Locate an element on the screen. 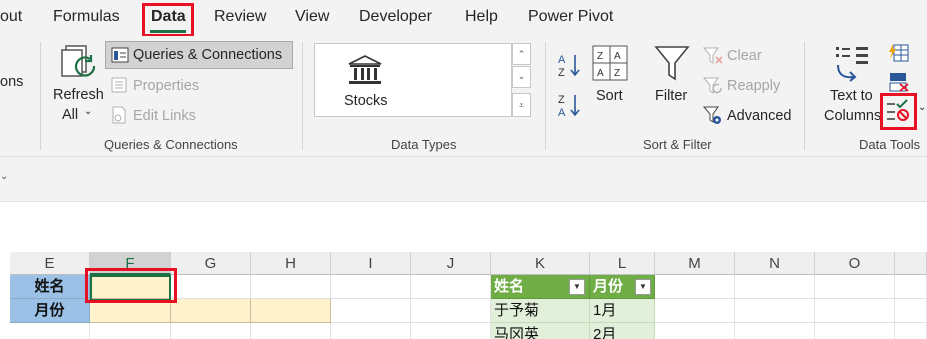 The width and height of the screenshot is (927, 339). table-header-month: 月份 ▼ is located at coordinates (622, 287).